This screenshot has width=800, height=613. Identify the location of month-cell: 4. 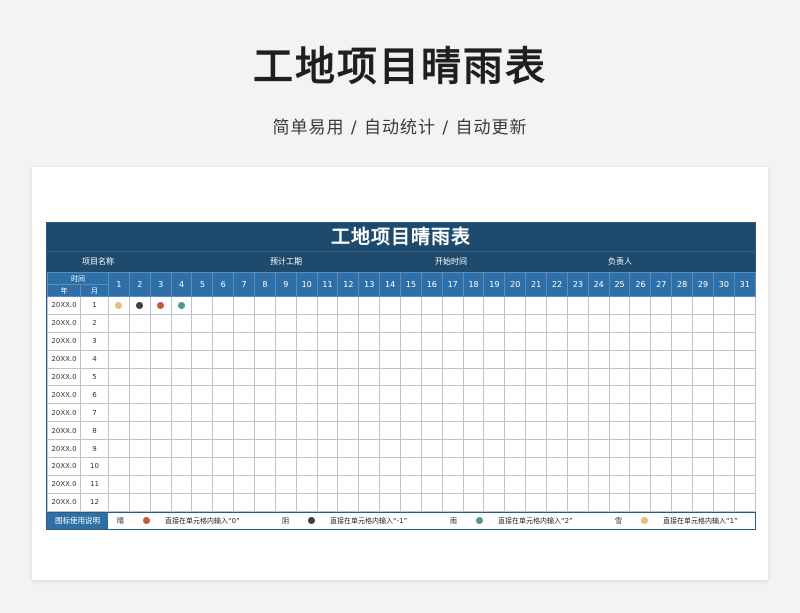
(94, 359).